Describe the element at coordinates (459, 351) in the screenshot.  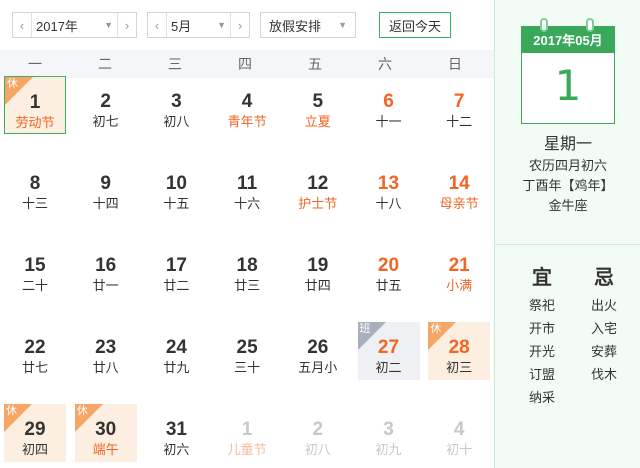
I see `day-cell: 休 28 初三` at that location.